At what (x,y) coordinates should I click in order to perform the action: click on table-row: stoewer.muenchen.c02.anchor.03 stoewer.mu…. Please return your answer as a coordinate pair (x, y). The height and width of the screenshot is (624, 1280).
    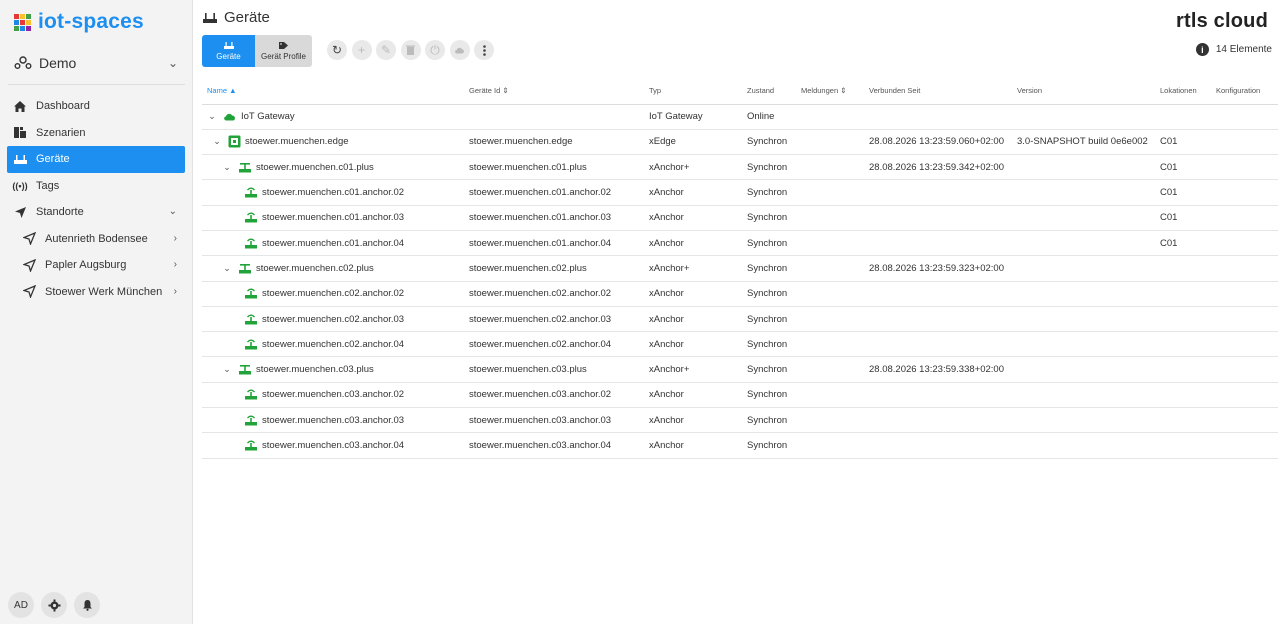
    Looking at the image, I should click on (740, 319).